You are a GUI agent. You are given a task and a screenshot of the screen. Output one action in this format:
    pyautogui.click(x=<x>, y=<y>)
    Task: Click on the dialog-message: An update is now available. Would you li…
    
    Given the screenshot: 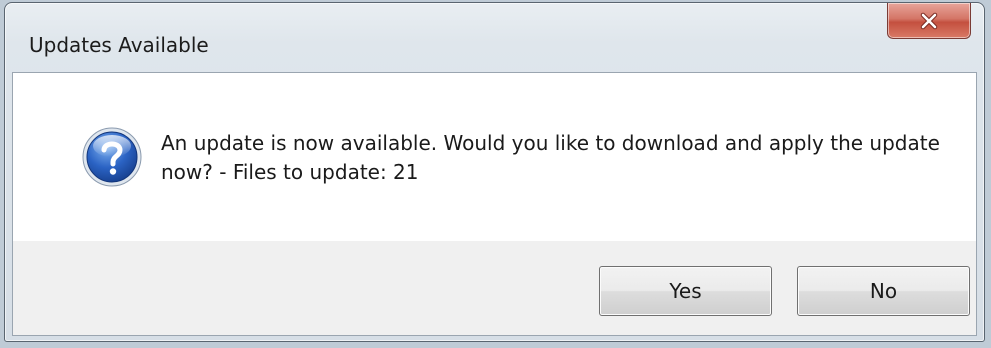 What is the action you would take?
    pyautogui.click(x=550, y=157)
    